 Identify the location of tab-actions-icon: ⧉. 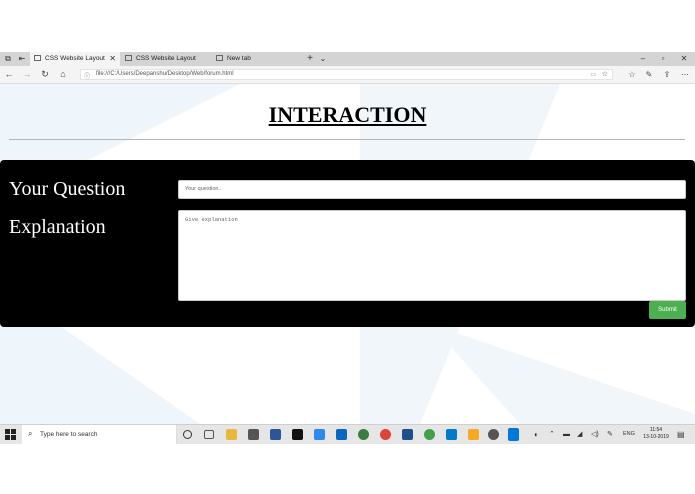
(8, 59).